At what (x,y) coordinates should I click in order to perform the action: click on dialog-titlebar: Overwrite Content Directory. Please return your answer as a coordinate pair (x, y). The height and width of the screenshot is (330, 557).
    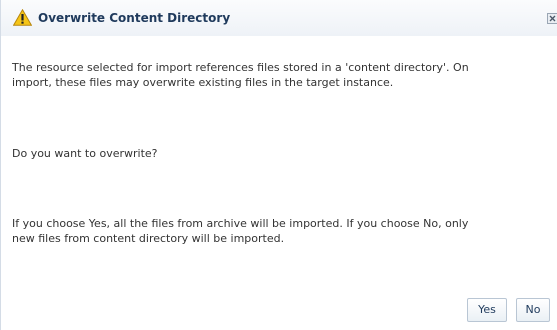
    Looking at the image, I should click on (279, 18).